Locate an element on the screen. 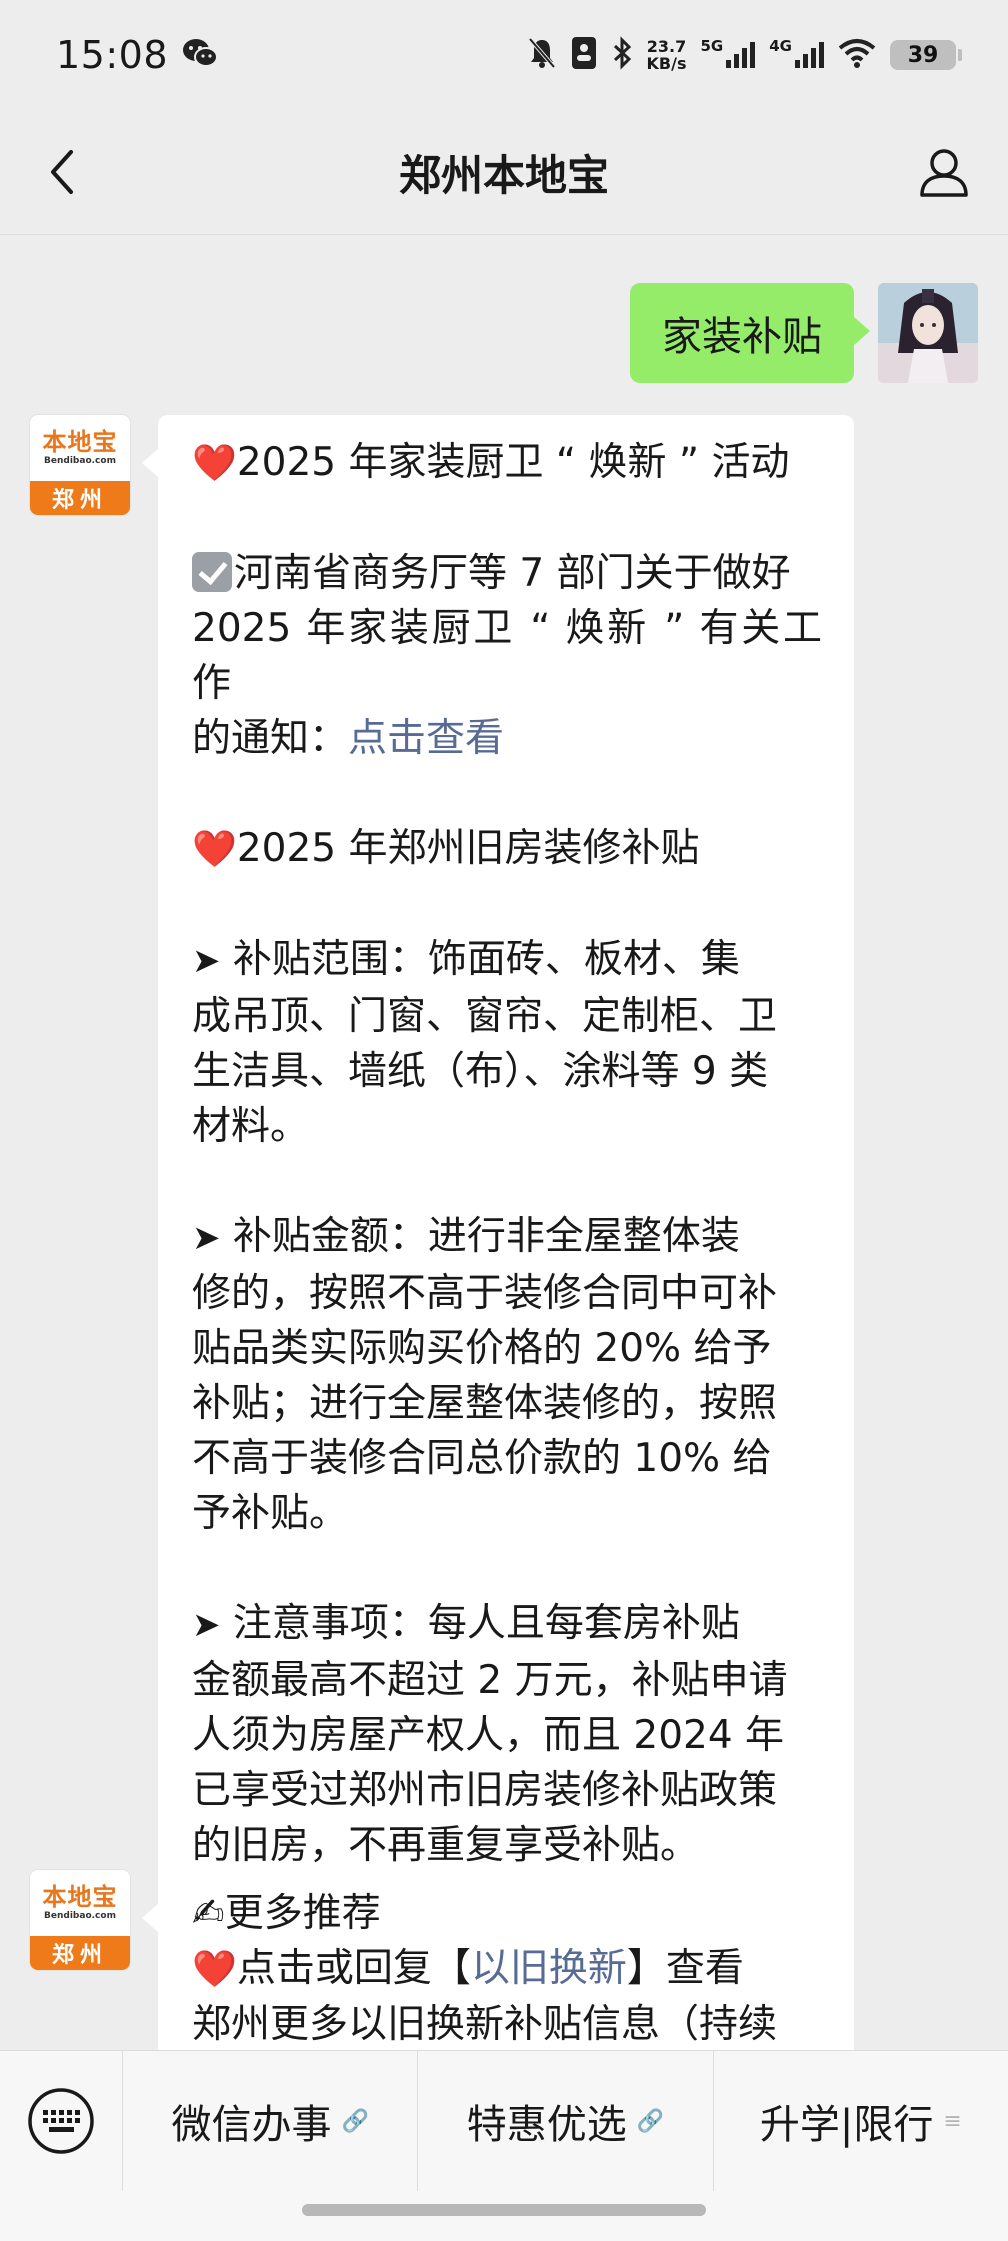 This screenshot has width=1008, height=2241. message-line: ➤ 注意事项：每人且每套房补贴 is located at coordinates (507, 1624).